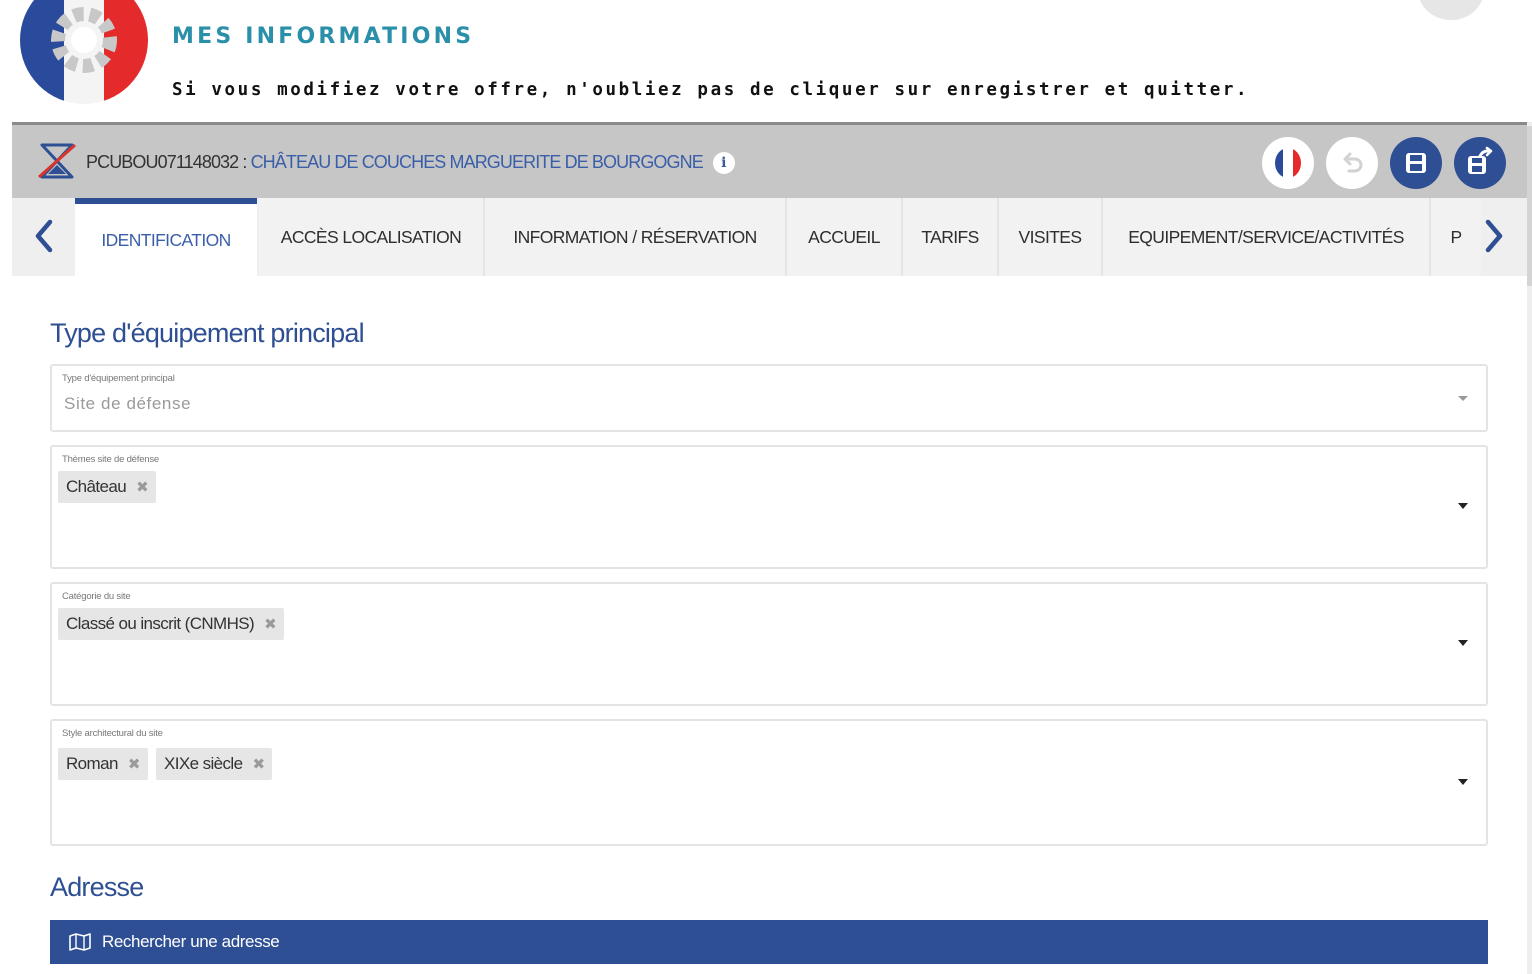 The image size is (1532, 974). What do you see at coordinates (57, 161) in the screenshot?
I see `hourglass-icon` at bounding box center [57, 161].